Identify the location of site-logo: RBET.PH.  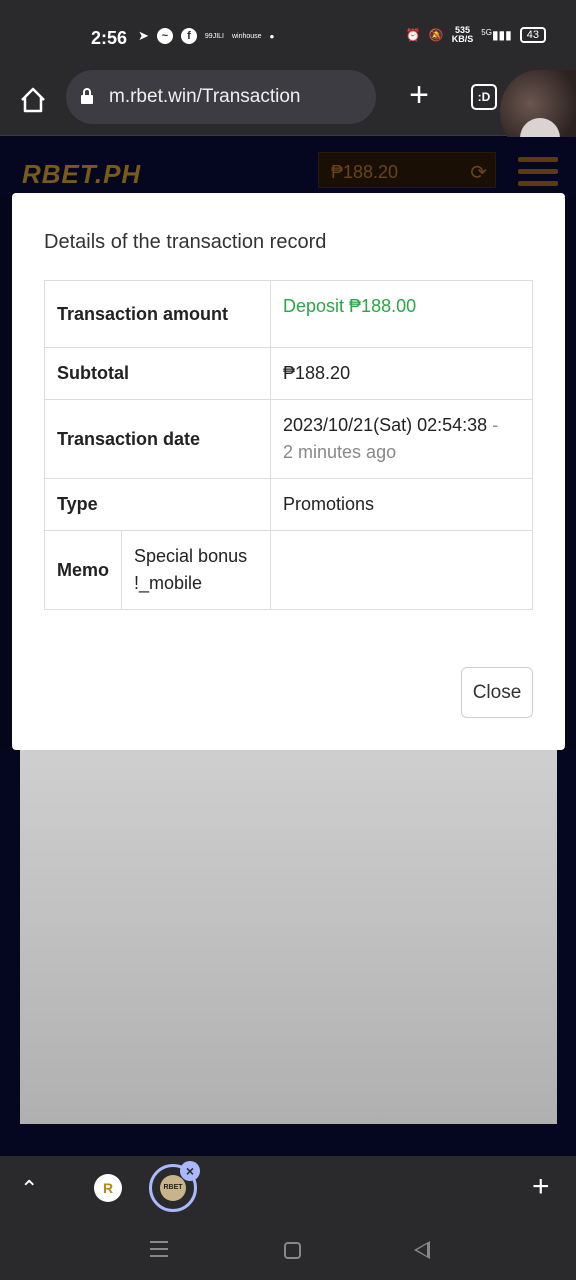
(81, 174).